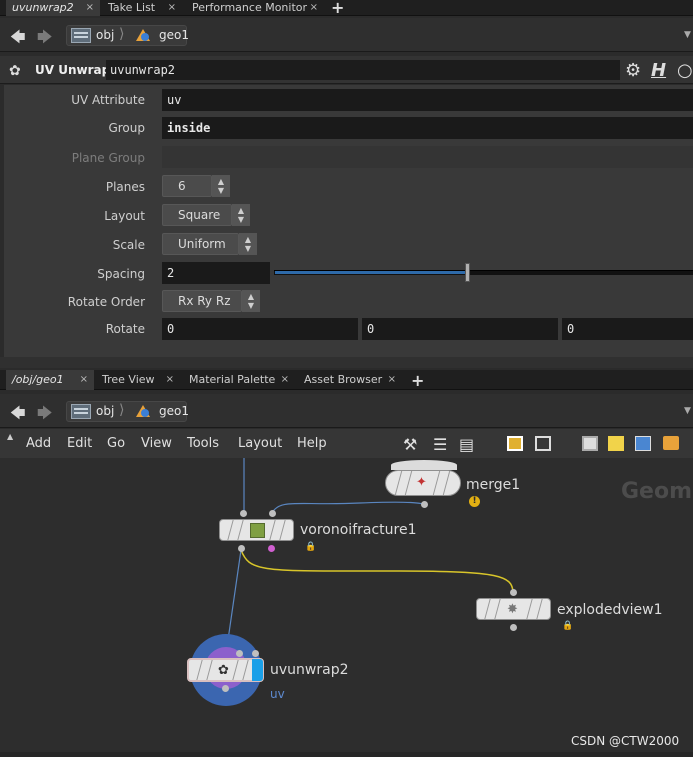 This screenshot has width=693, height=757. What do you see at coordinates (312, 443) in the screenshot?
I see `menu-help: Help` at bounding box center [312, 443].